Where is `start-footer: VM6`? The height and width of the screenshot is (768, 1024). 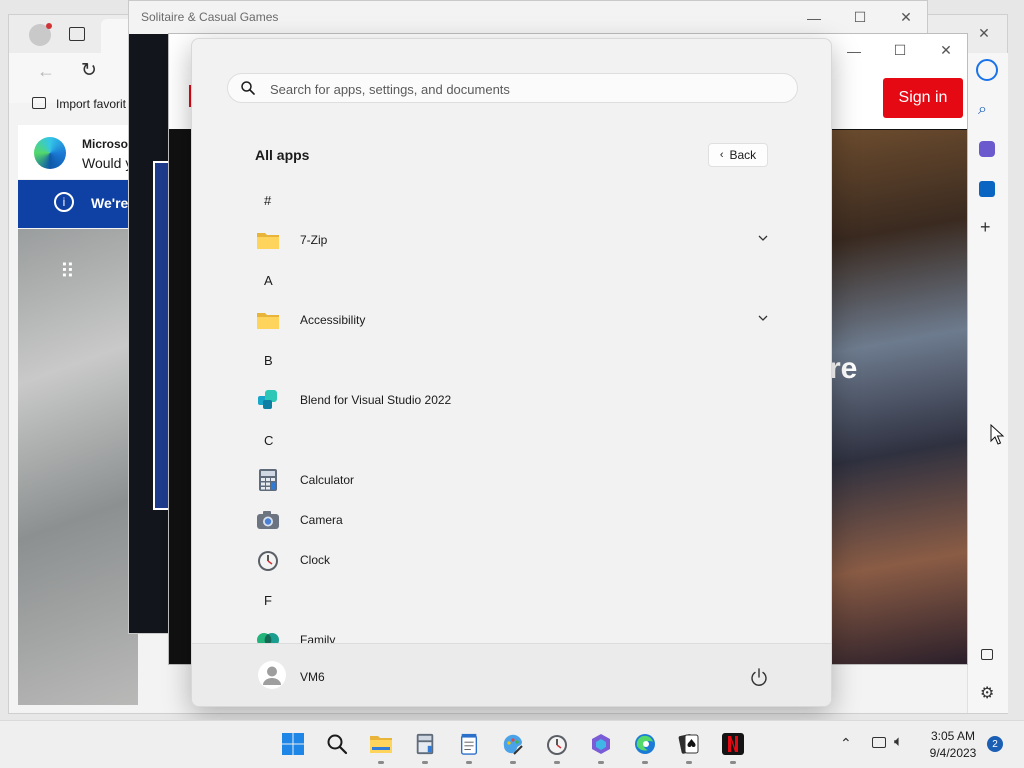
start-footer: VM6 is located at coordinates (511, 674).